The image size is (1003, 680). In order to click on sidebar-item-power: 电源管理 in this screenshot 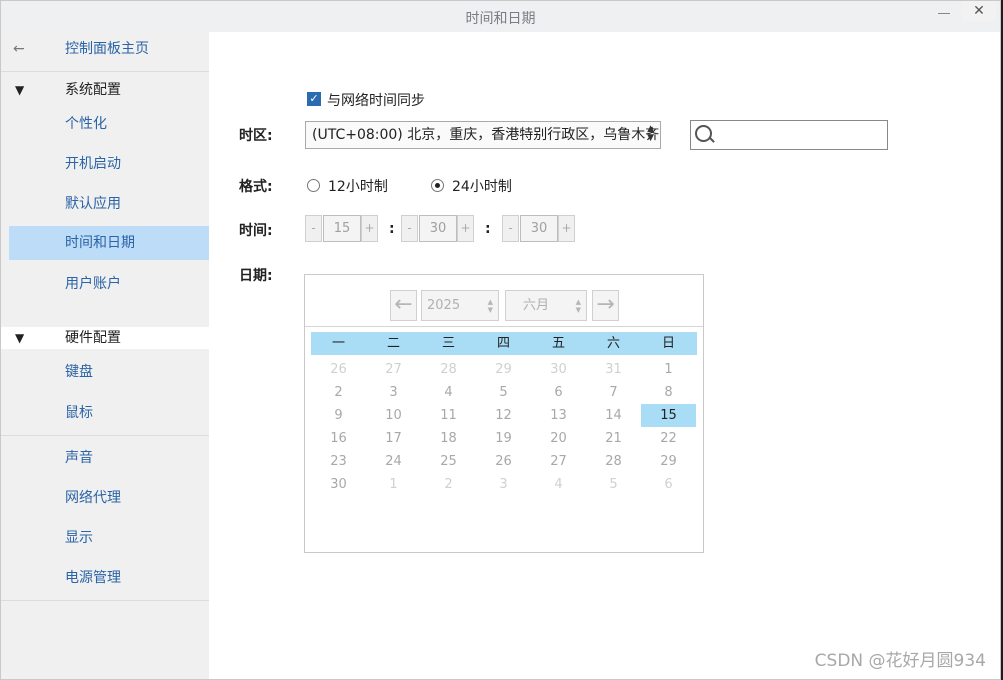, I will do `click(105, 578)`.